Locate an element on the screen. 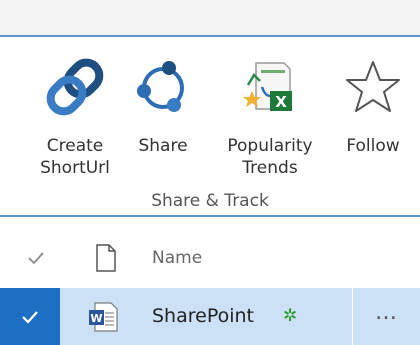  name-column-header: Name is located at coordinates (177, 258).